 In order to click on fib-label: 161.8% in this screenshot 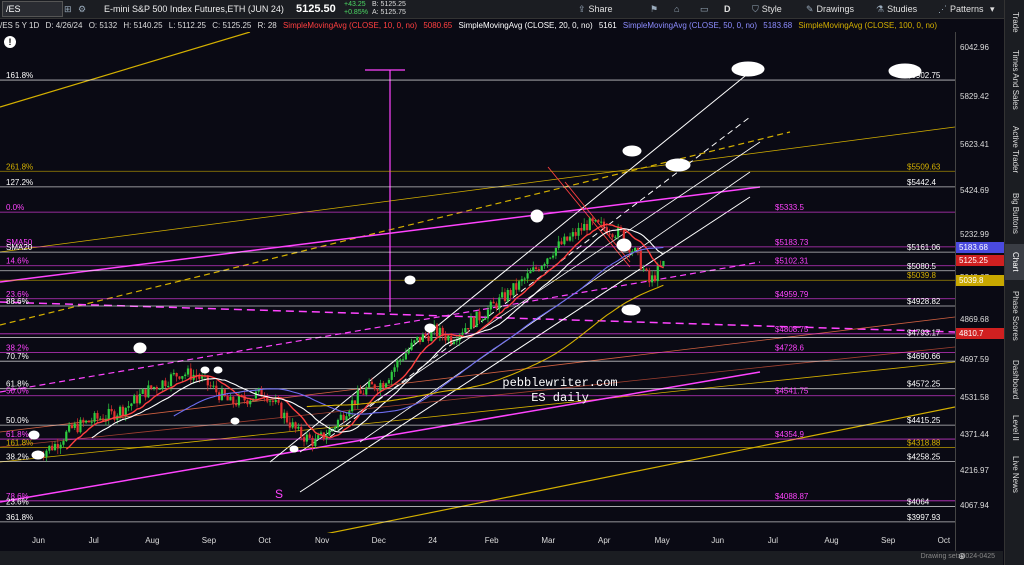, I will do `click(19, 442)`.